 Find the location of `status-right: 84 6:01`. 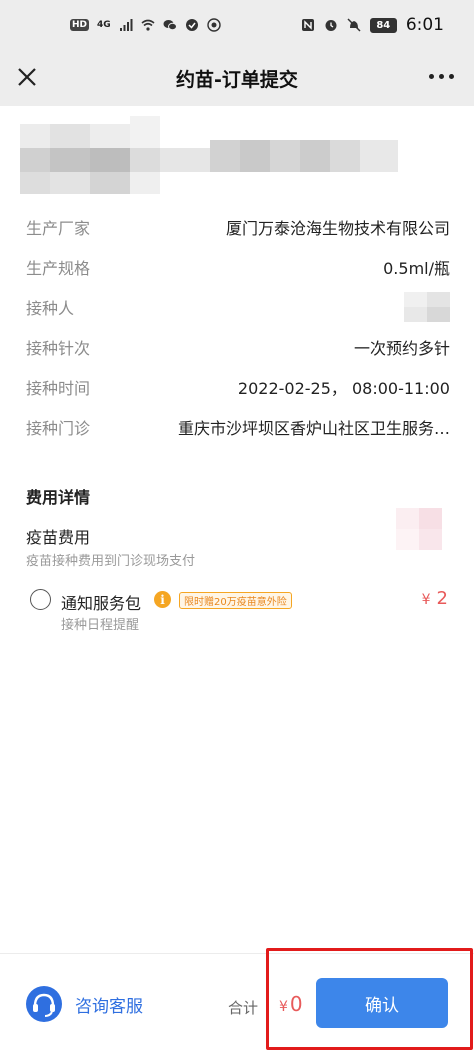

status-right: 84 6:01 is located at coordinates (372, 25).